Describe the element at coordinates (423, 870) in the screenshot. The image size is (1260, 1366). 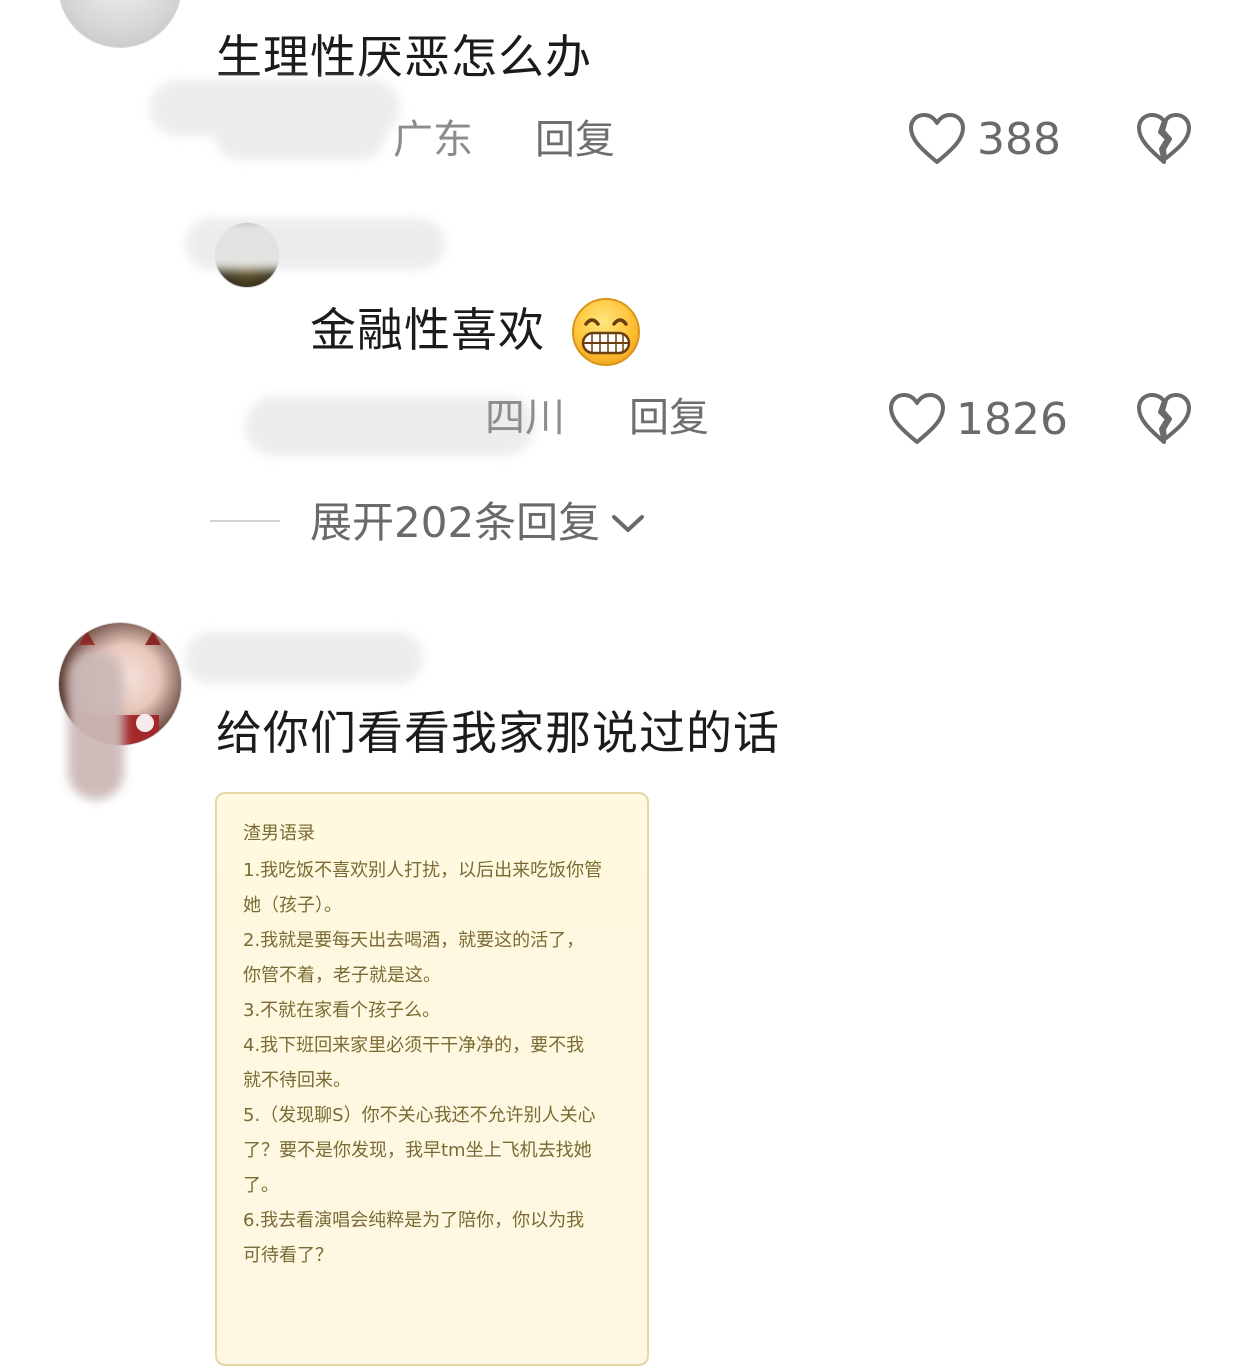
I see `note-line: 1.我吃饭不喜欢别人打扰，以后出来吃饭你管` at that location.